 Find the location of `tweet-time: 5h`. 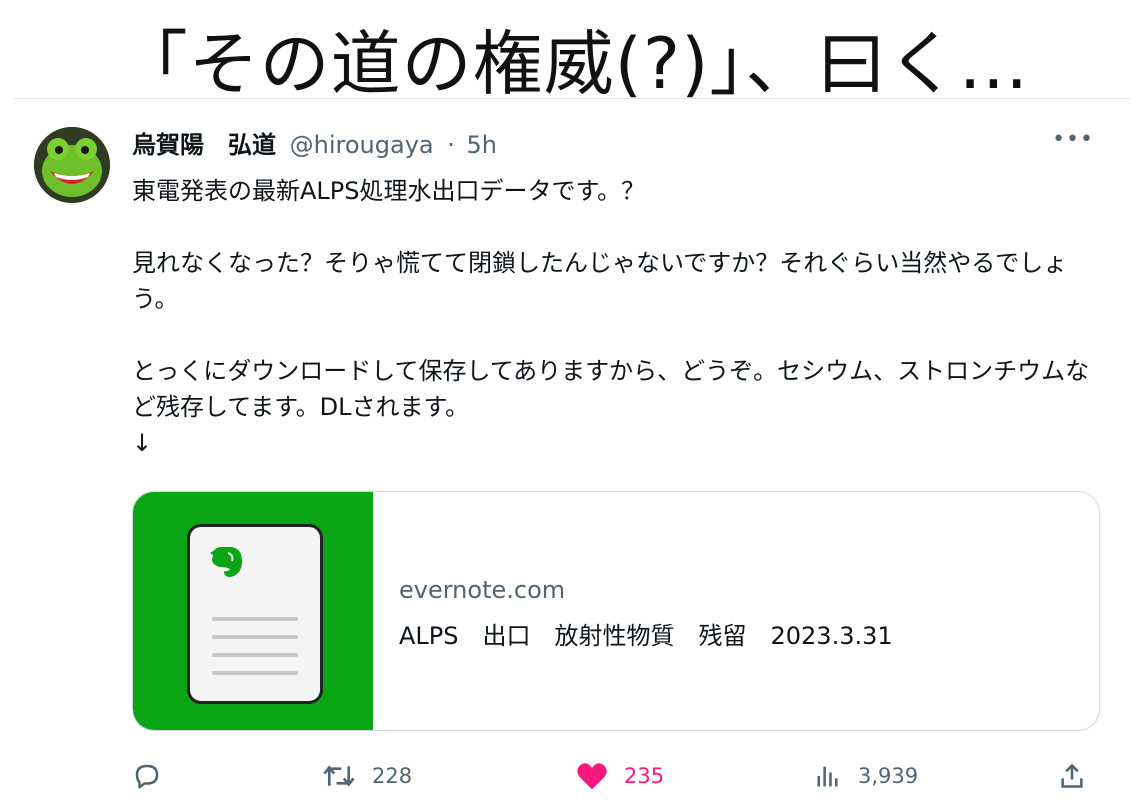

tweet-time: 5h is located at coordinates (482, 145).